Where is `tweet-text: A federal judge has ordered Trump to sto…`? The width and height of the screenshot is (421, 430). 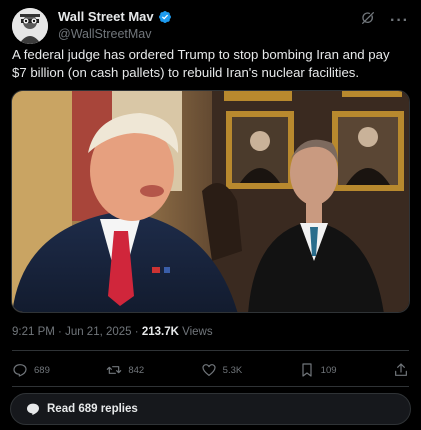 tweet-text: A federal judge has ordered Trump to sto… is located at coordinates (201, 63).